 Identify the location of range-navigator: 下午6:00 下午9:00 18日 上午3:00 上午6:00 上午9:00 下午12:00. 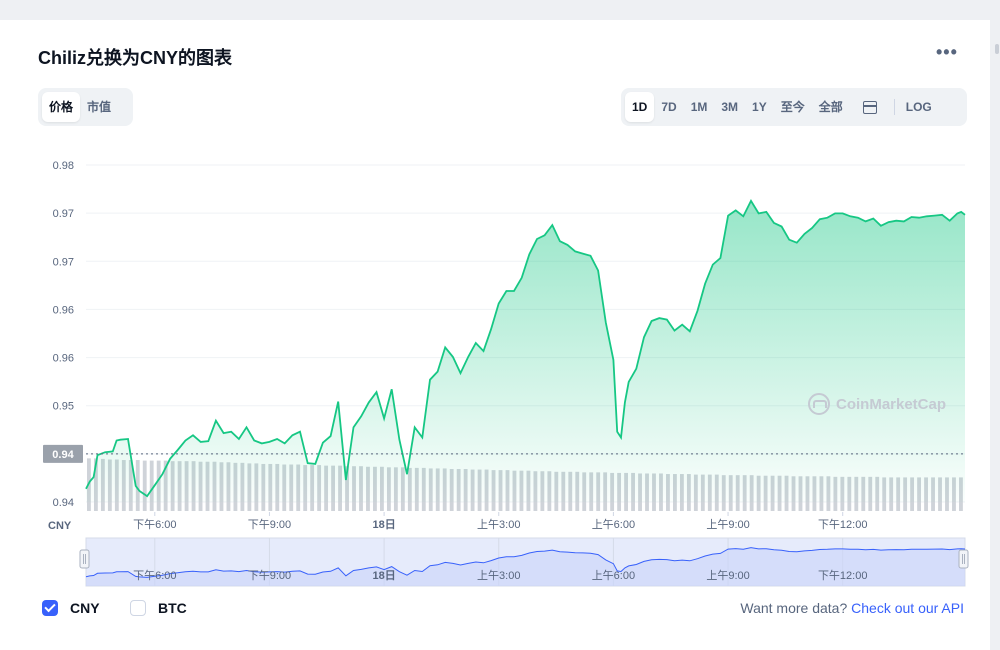
(524, 562).